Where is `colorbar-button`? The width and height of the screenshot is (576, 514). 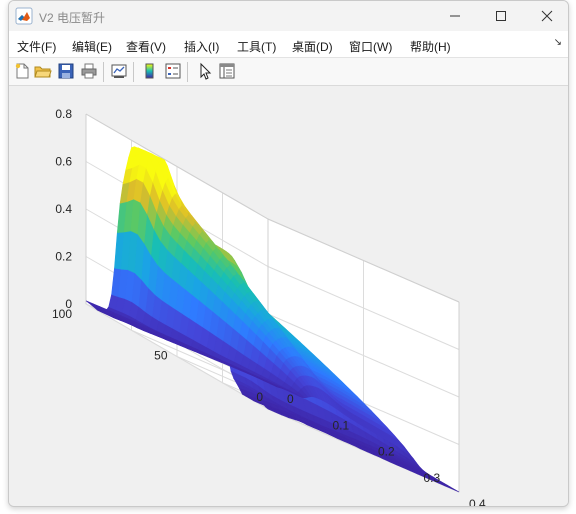
colorbar-button is located at coordinates (150, 71).